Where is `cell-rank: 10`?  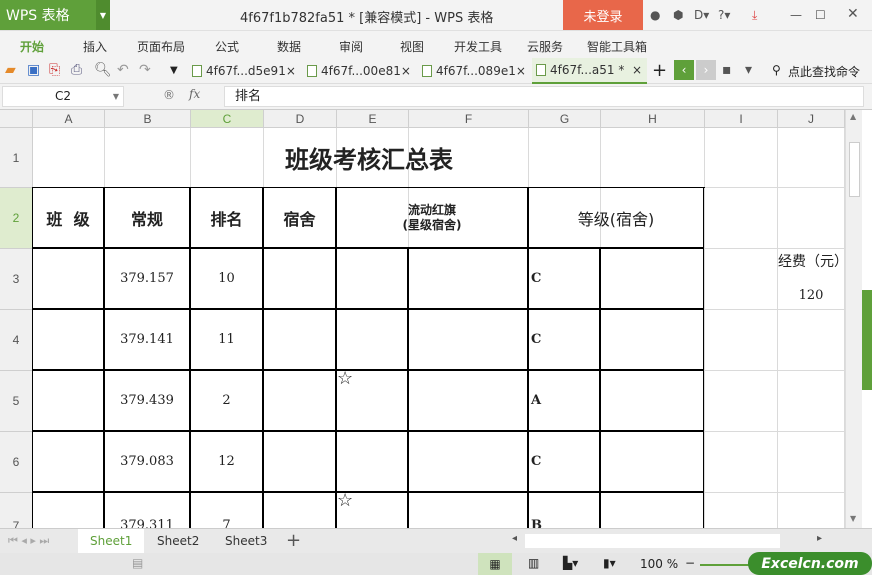 cell-rank: 10 is located at coordinates (226, 278).